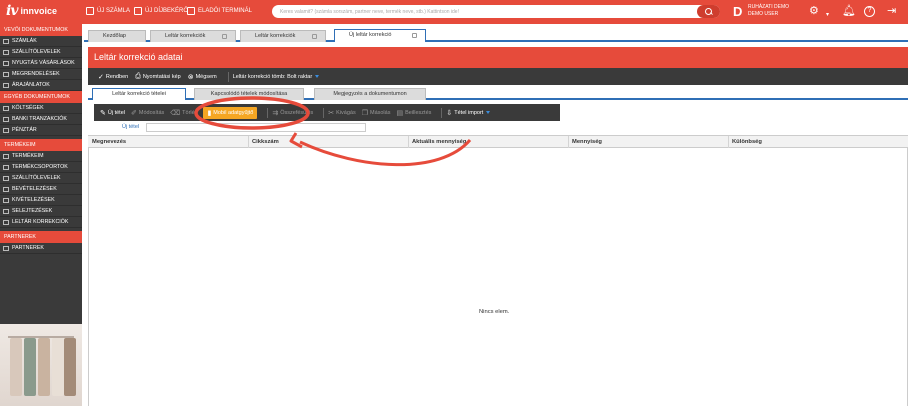 The width and height of the screenshot is (908, 406). What do you see at coordinates (41, 178) in the screenshot?
I see `sidebar-item-supplier-notes: SZÁLLÍTÓLEVELEK` at bounding box center [41, 178].